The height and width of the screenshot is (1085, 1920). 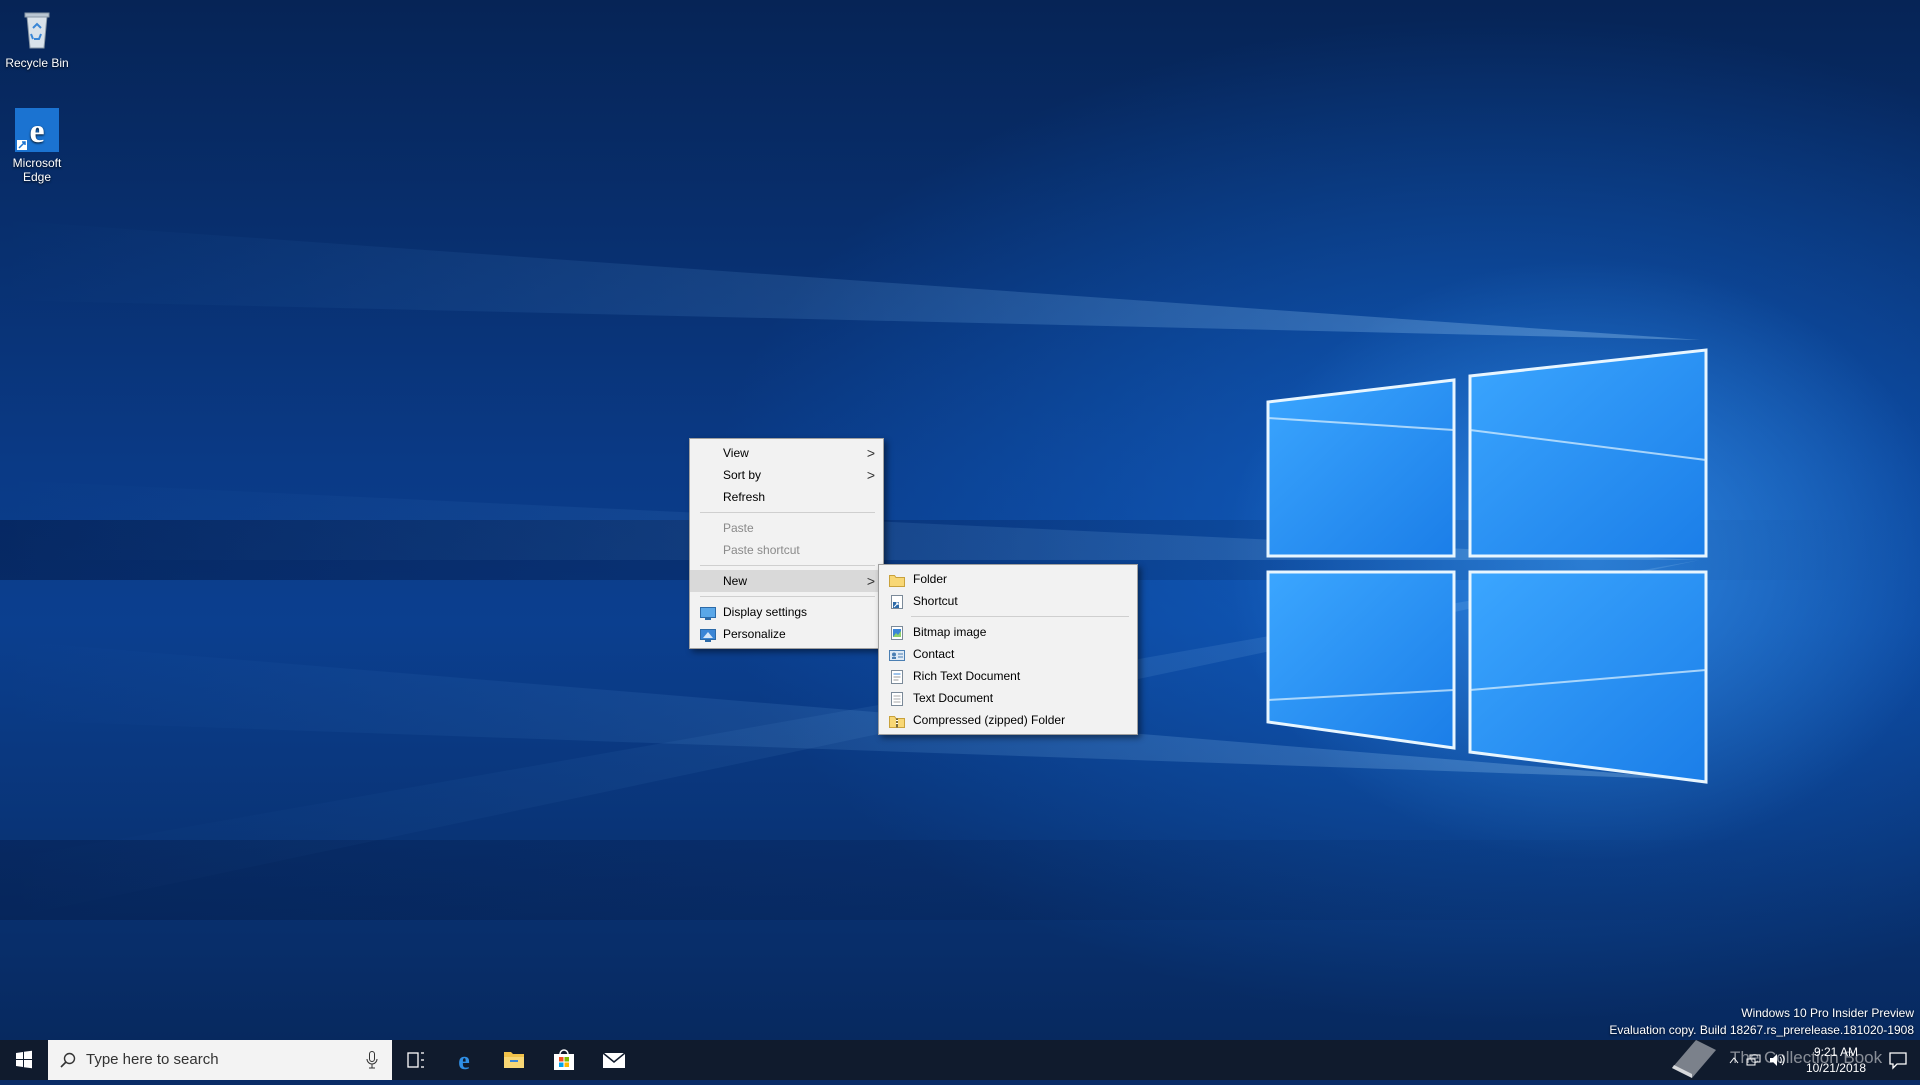 What do you see at coordinates (220, 1060) in the screenshot?
I see `taskbar-search-box: Type here to search` at bounding box center [220, 1060].